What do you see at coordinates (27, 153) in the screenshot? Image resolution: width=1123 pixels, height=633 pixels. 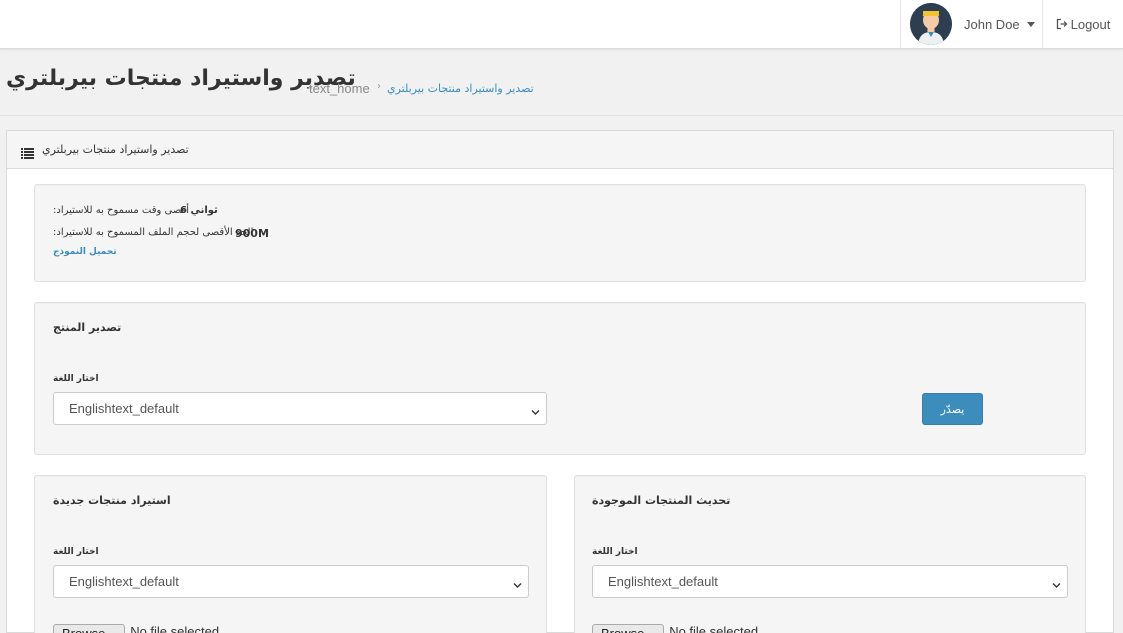 I see `list-icon` at bounding box center [27, 153].